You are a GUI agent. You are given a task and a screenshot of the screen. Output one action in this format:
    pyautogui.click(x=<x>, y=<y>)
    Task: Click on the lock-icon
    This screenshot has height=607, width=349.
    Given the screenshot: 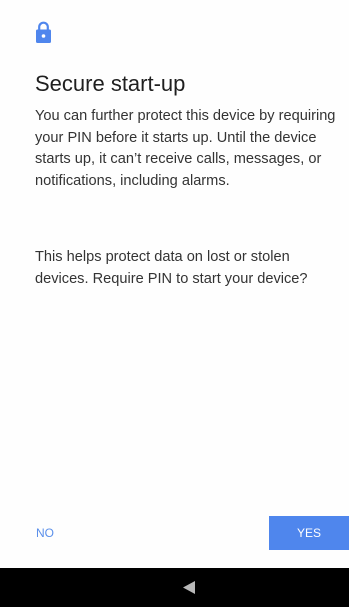 What is the action you would take?
    pyautogui.click(x=43, y=32)
    